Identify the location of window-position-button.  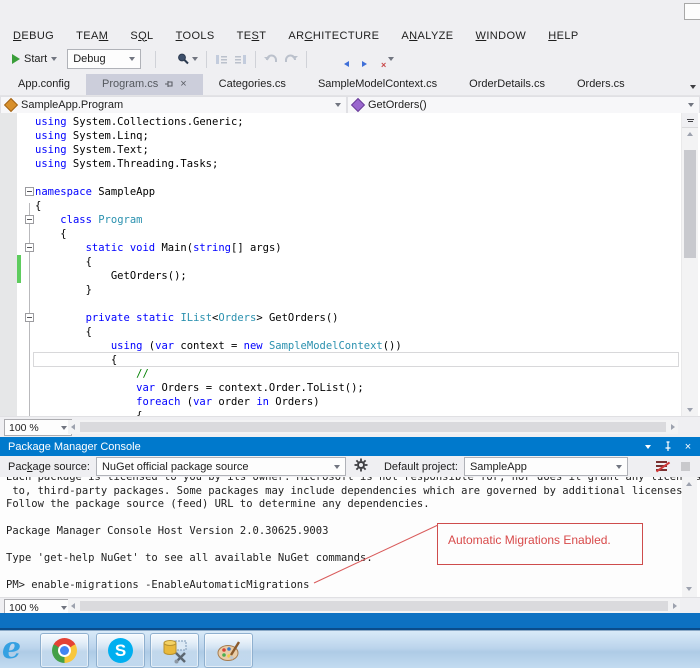
(648, 446).